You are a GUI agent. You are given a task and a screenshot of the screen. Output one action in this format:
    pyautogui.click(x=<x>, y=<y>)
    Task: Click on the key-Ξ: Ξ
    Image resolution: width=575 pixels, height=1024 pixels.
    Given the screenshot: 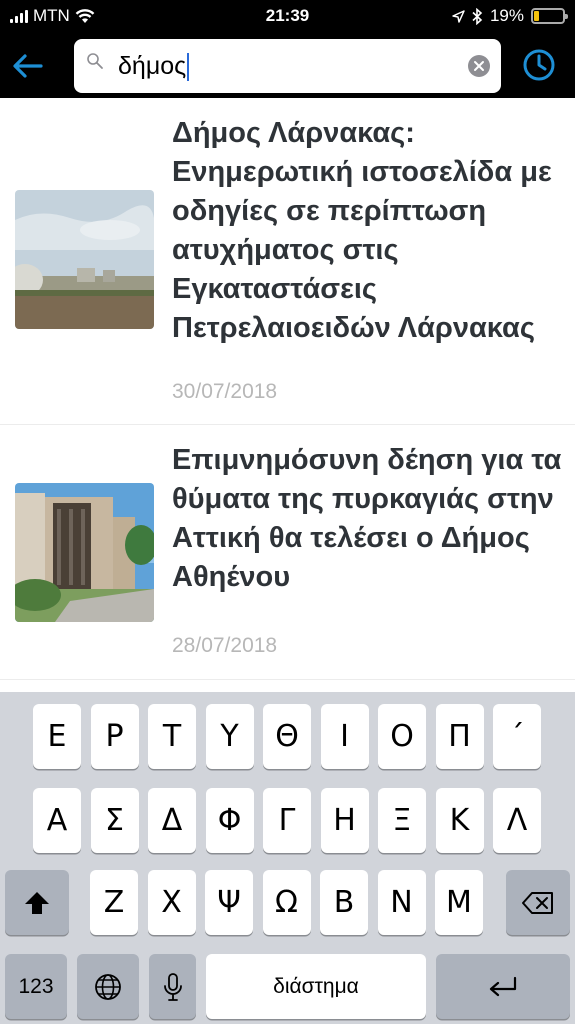 What is the action you would take?
    pyautogui.click(x=402, y=820)
    